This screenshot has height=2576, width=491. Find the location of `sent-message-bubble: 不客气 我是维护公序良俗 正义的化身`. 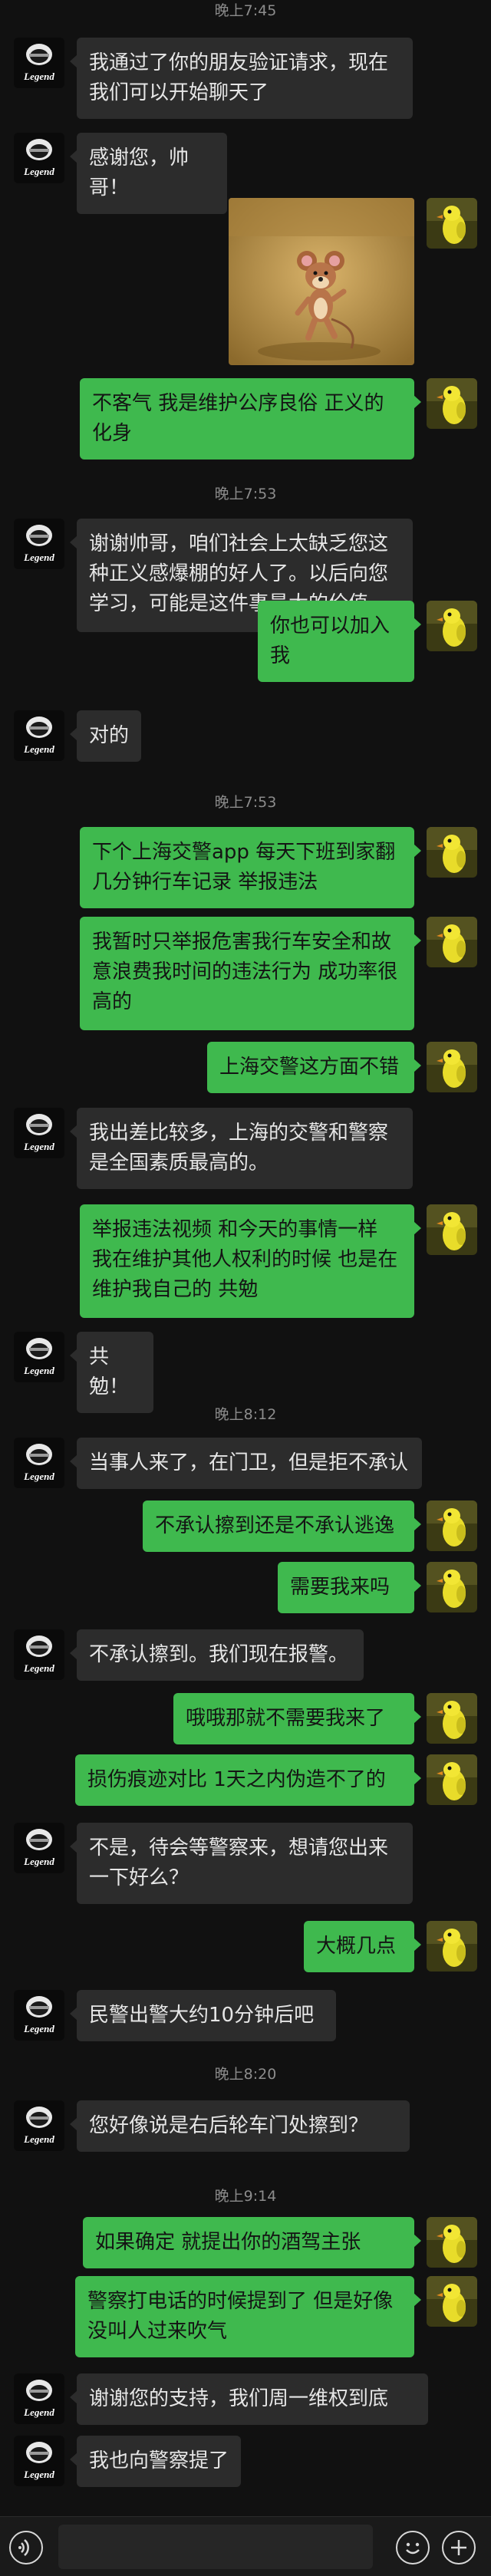

sent-message-bubble: 不客气 我是维护公序良俗 正义的化身 is located at coordinates (251, 419).